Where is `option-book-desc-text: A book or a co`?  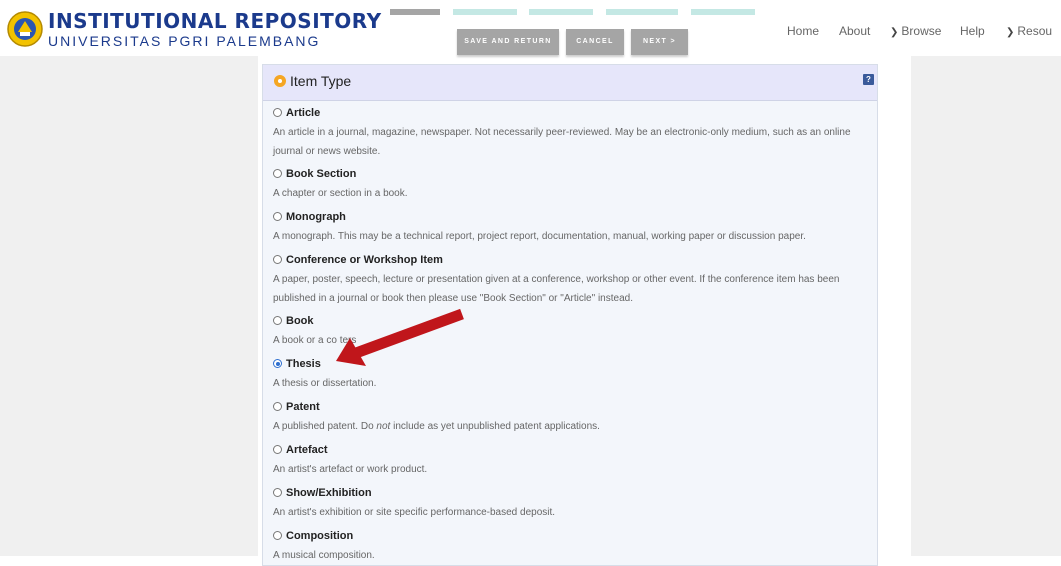
option-book-desc-text: A book or a co is located at coordinates (306, 340).